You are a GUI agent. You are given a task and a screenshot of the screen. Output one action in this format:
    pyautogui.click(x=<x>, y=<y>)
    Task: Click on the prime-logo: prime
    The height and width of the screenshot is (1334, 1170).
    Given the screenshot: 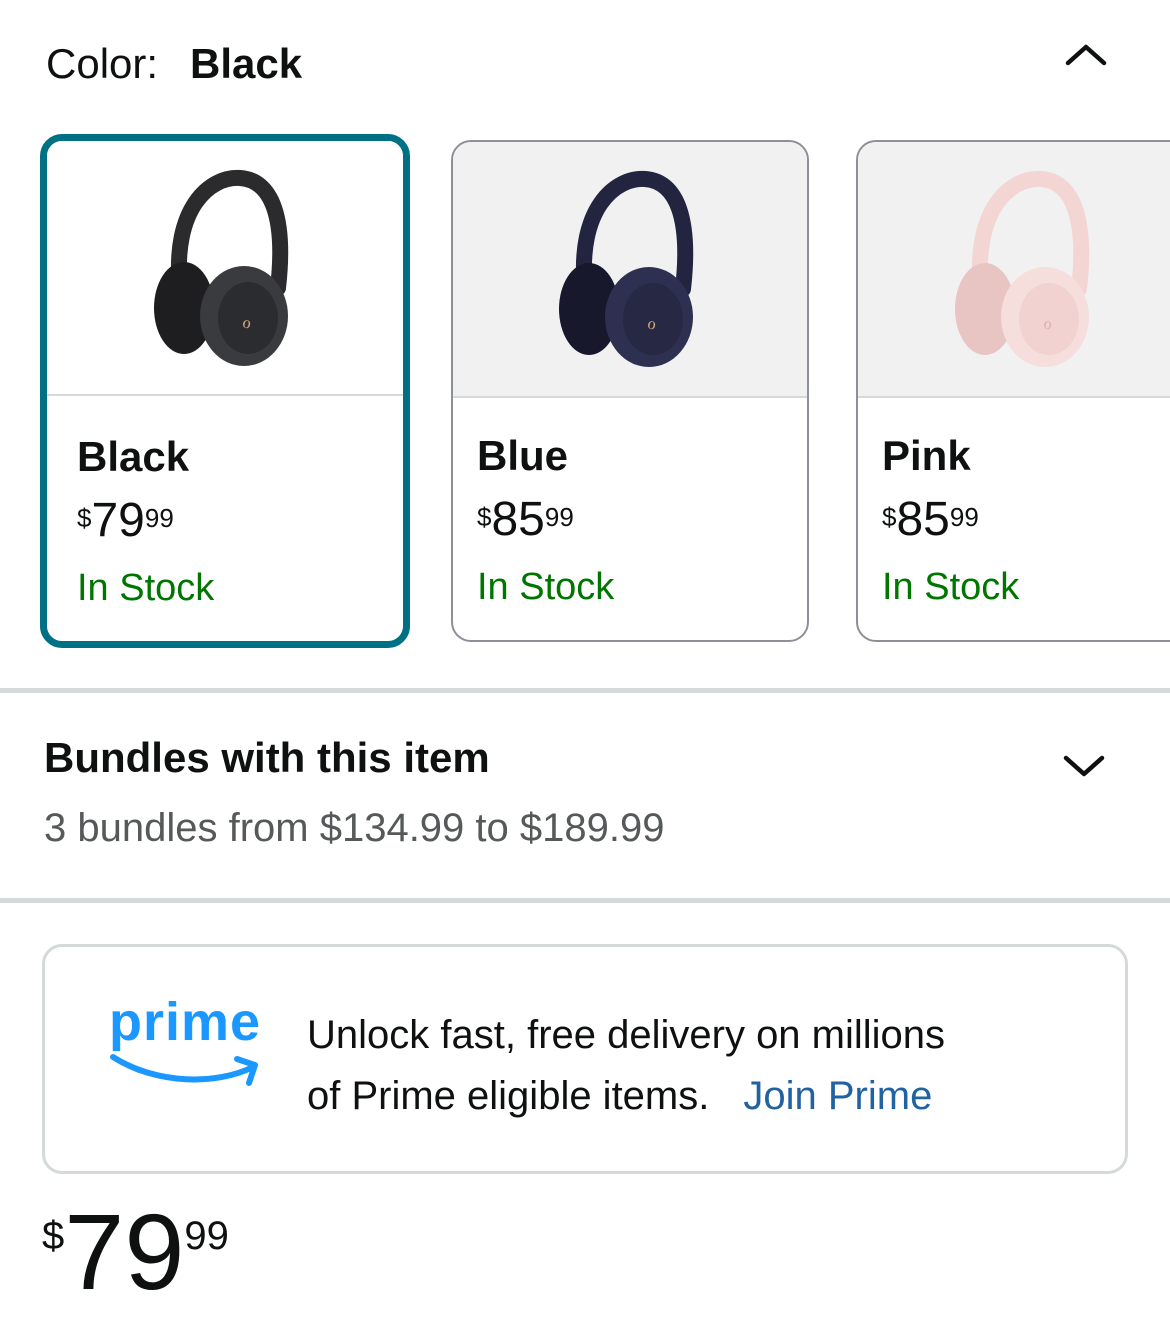 What is the action you would take?
    pyautogui.click(x=185, y=1046)
    